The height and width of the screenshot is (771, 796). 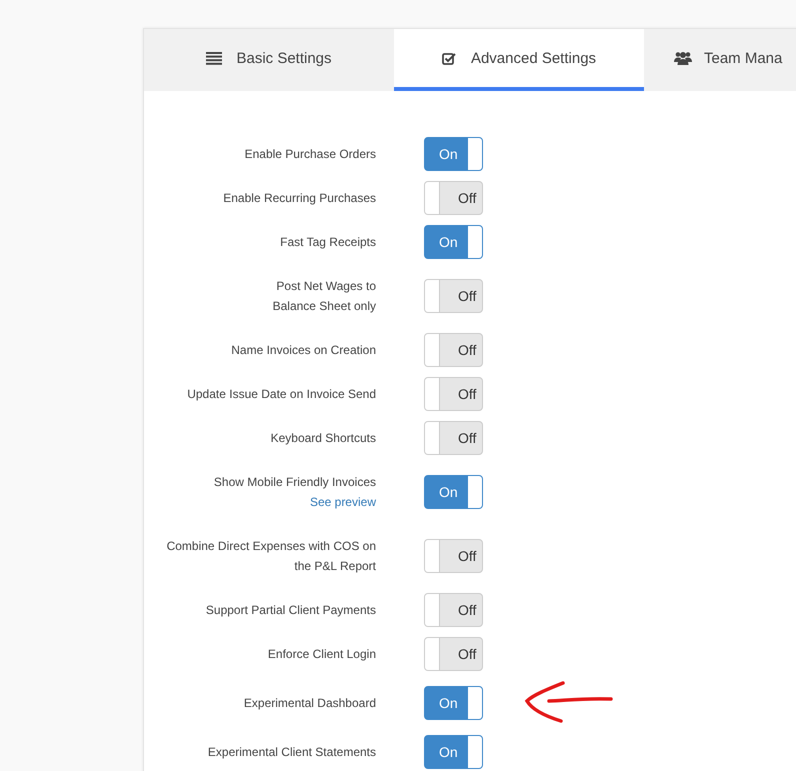 I want to click on setting-label: Name Invoices on Creation, so click(x=303, y=350).